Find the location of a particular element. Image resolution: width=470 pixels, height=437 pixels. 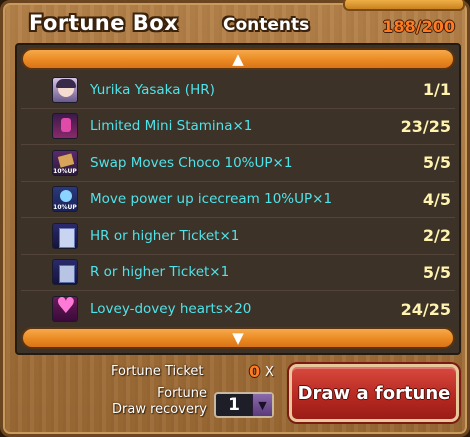

list-item: Limited Mini Stamina×1 23/25 is located at coordinates (238, 127).